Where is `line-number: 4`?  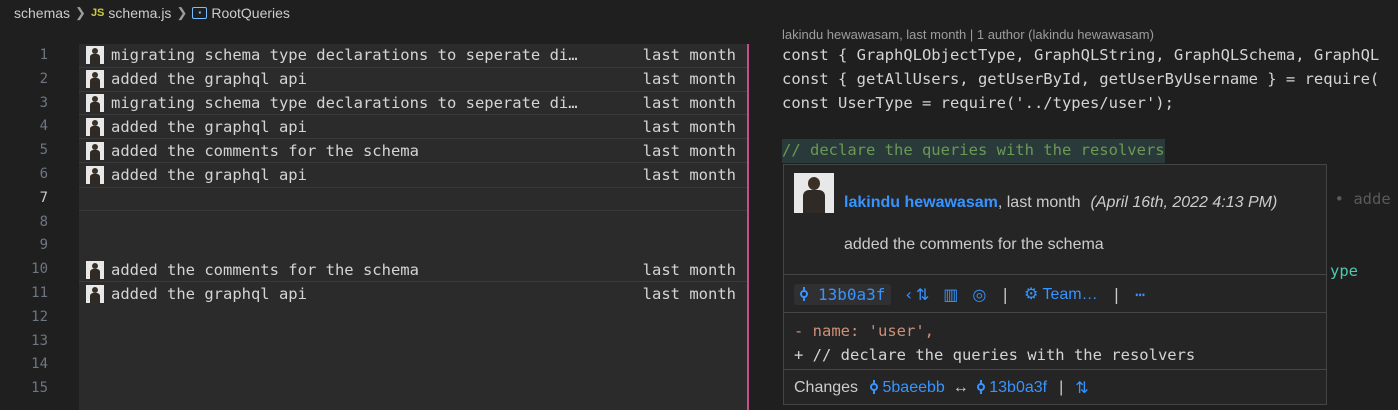 line-number: 4 is located at coordinates (43, 126).